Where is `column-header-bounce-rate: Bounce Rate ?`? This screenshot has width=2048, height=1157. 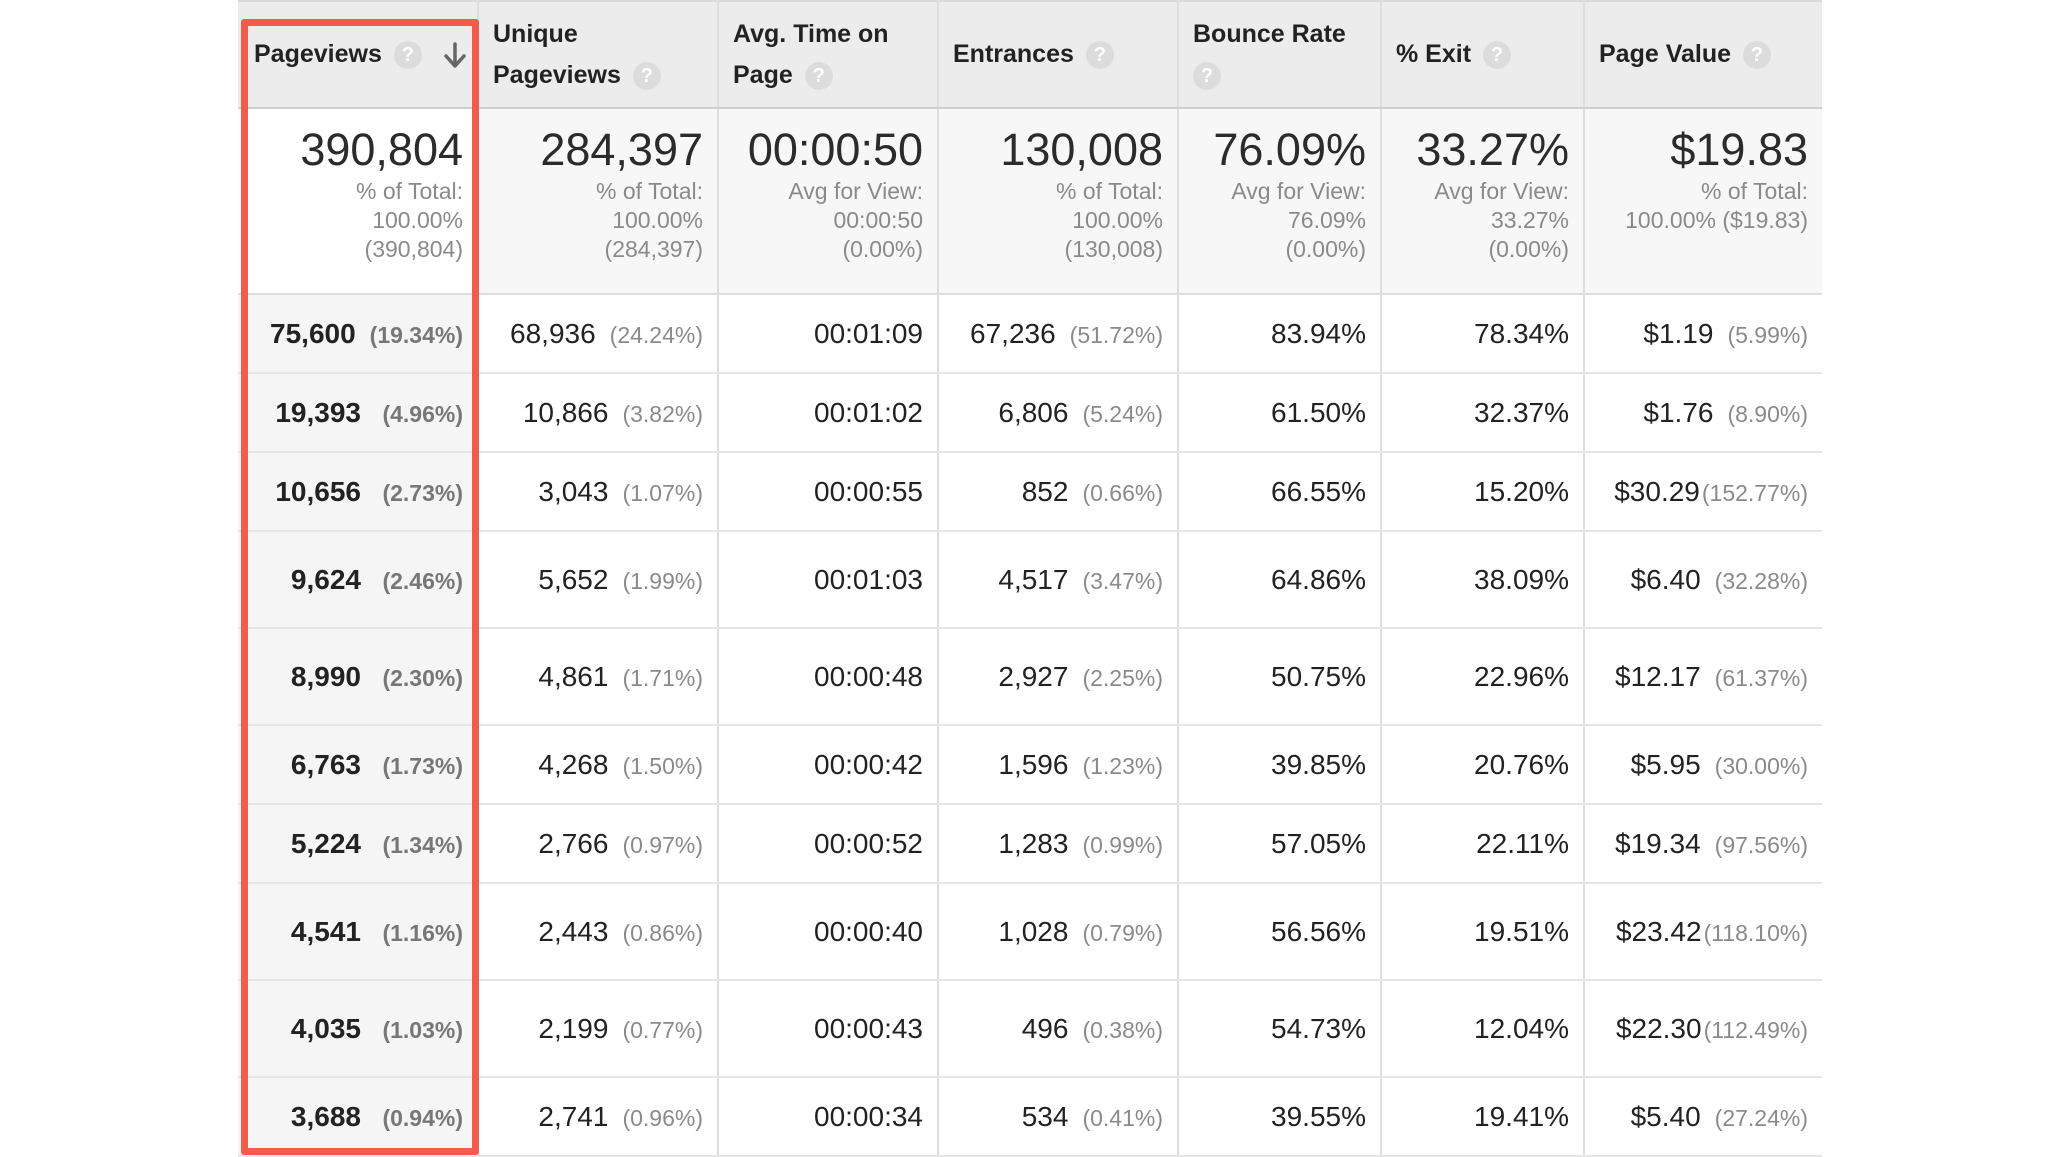 column-header-bounce-rate: Bounce Rate ? is located at coordinates (1280, 54).